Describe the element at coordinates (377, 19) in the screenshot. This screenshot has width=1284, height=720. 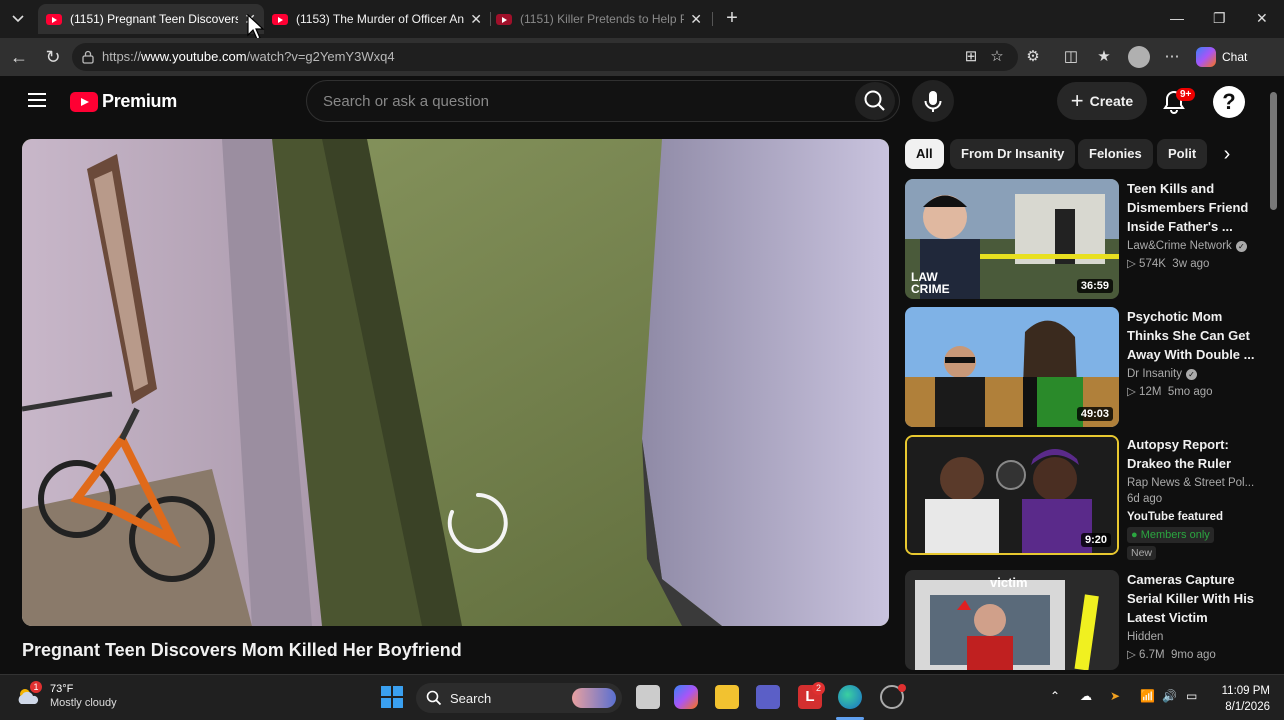
I see `browser-tab-2: (1153) The Murder of Officer Anth ✕` at that location.